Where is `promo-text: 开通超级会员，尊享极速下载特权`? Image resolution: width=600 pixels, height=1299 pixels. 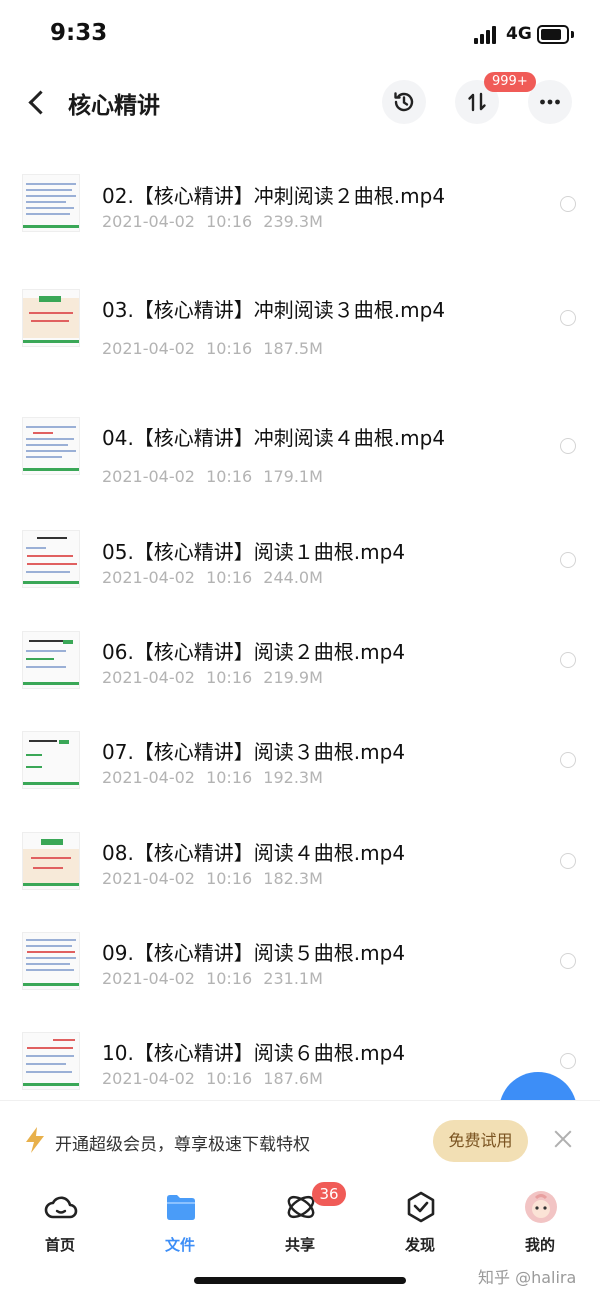
promo-text: 开通超级会员，尊享极速下载特权 is located at coordinates (182, 1145).